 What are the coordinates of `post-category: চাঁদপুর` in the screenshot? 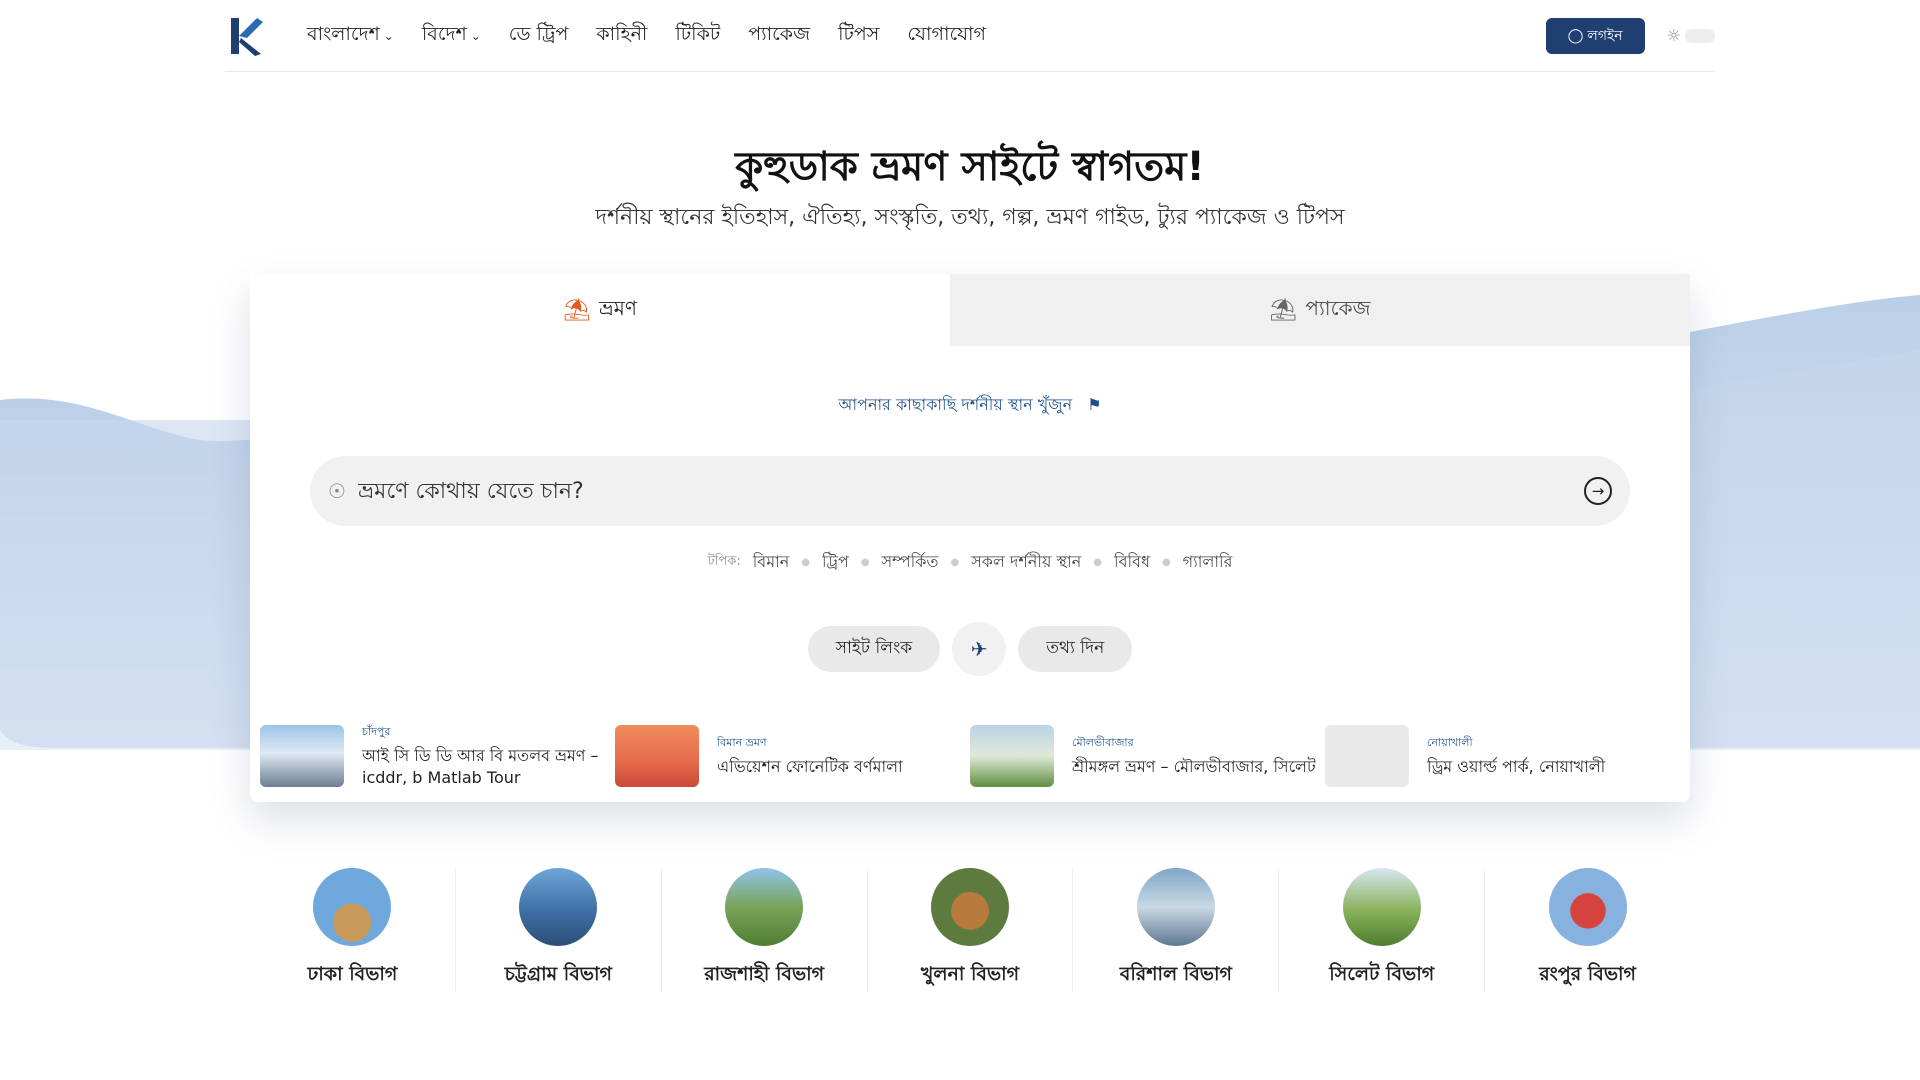 It's located at (376, 731).